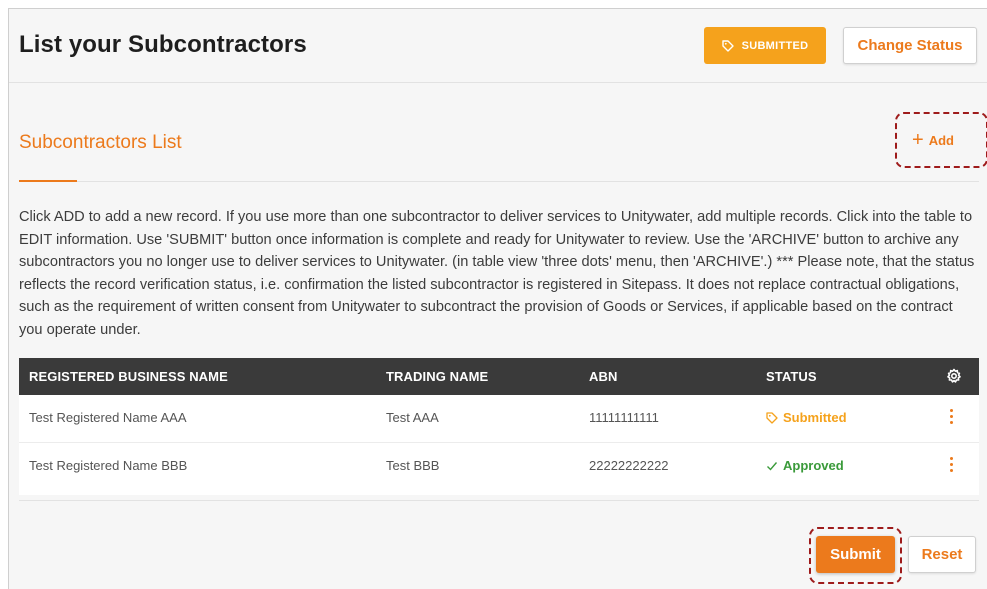 Image resolution: width=987 pixels, height=589 pixels. I want to click on column-header-status: STATUS, so click(791, 376).